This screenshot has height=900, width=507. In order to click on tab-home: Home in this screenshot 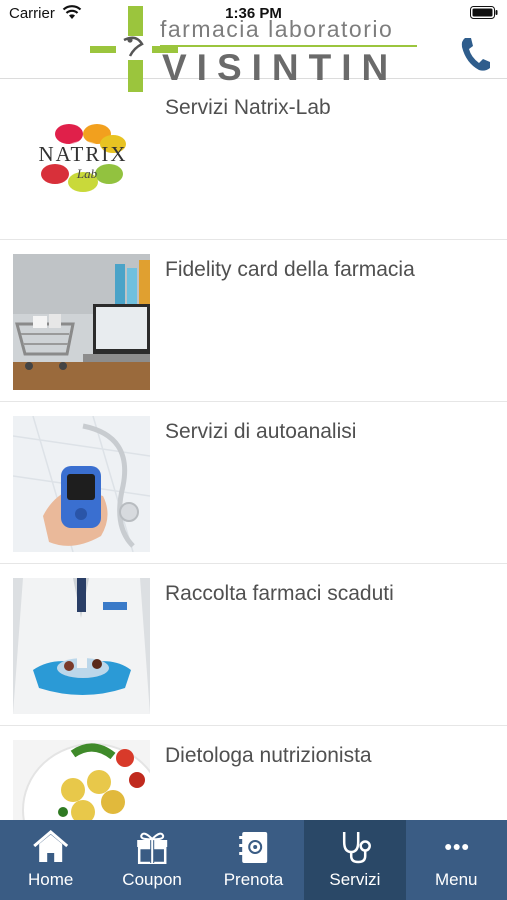, I will do `click(50, 860)`.